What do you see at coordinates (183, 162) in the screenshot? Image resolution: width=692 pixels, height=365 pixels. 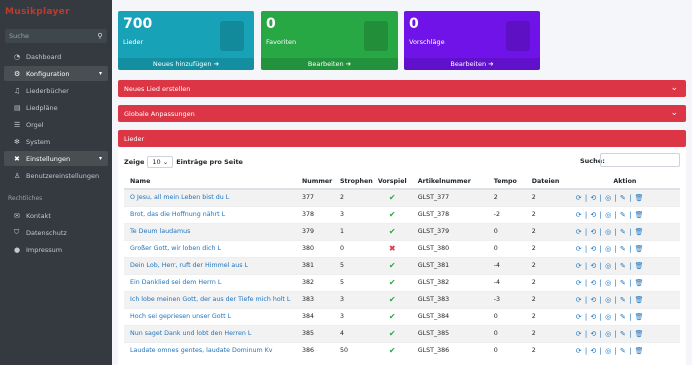 I see `page-length-control: Zeige 10 ⌄ Einträge pro Seite` at bounding box center [183, 162].